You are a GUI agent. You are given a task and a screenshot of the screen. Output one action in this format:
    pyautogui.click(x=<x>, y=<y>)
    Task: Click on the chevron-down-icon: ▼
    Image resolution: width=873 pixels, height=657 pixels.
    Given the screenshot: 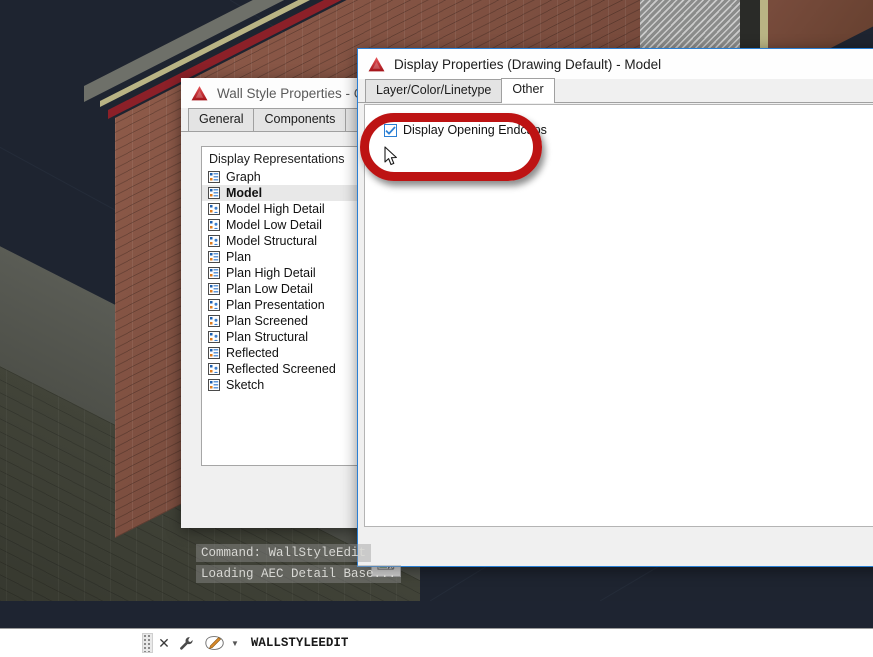 What is the action you would take?
    pyautogui.click(x=235, y=643)
    